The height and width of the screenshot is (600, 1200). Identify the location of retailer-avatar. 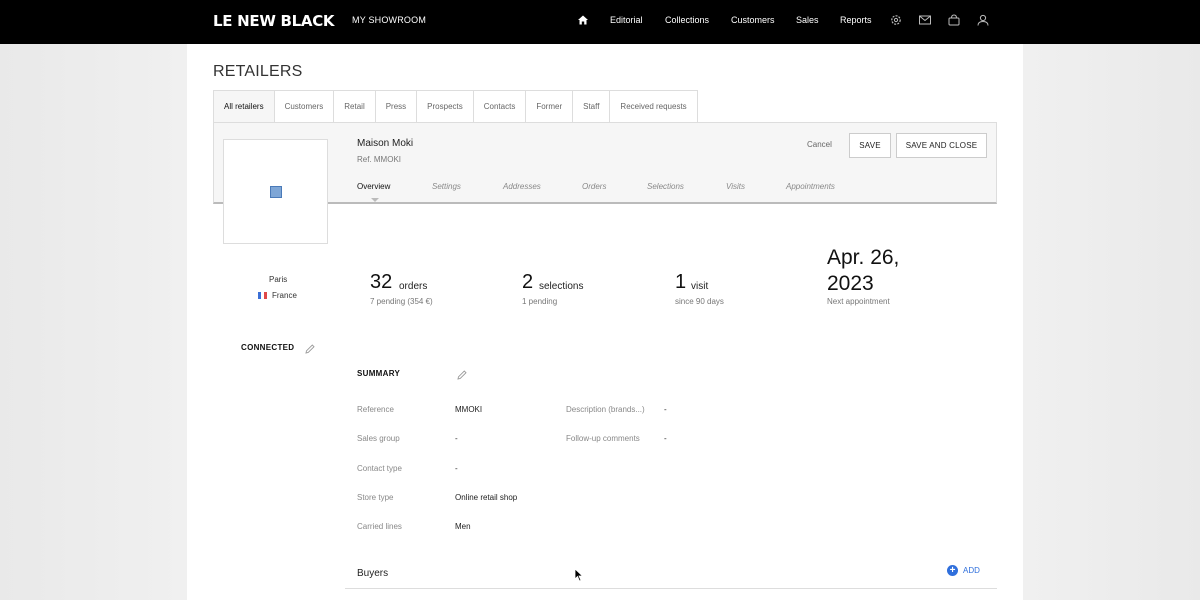
(275, 191).